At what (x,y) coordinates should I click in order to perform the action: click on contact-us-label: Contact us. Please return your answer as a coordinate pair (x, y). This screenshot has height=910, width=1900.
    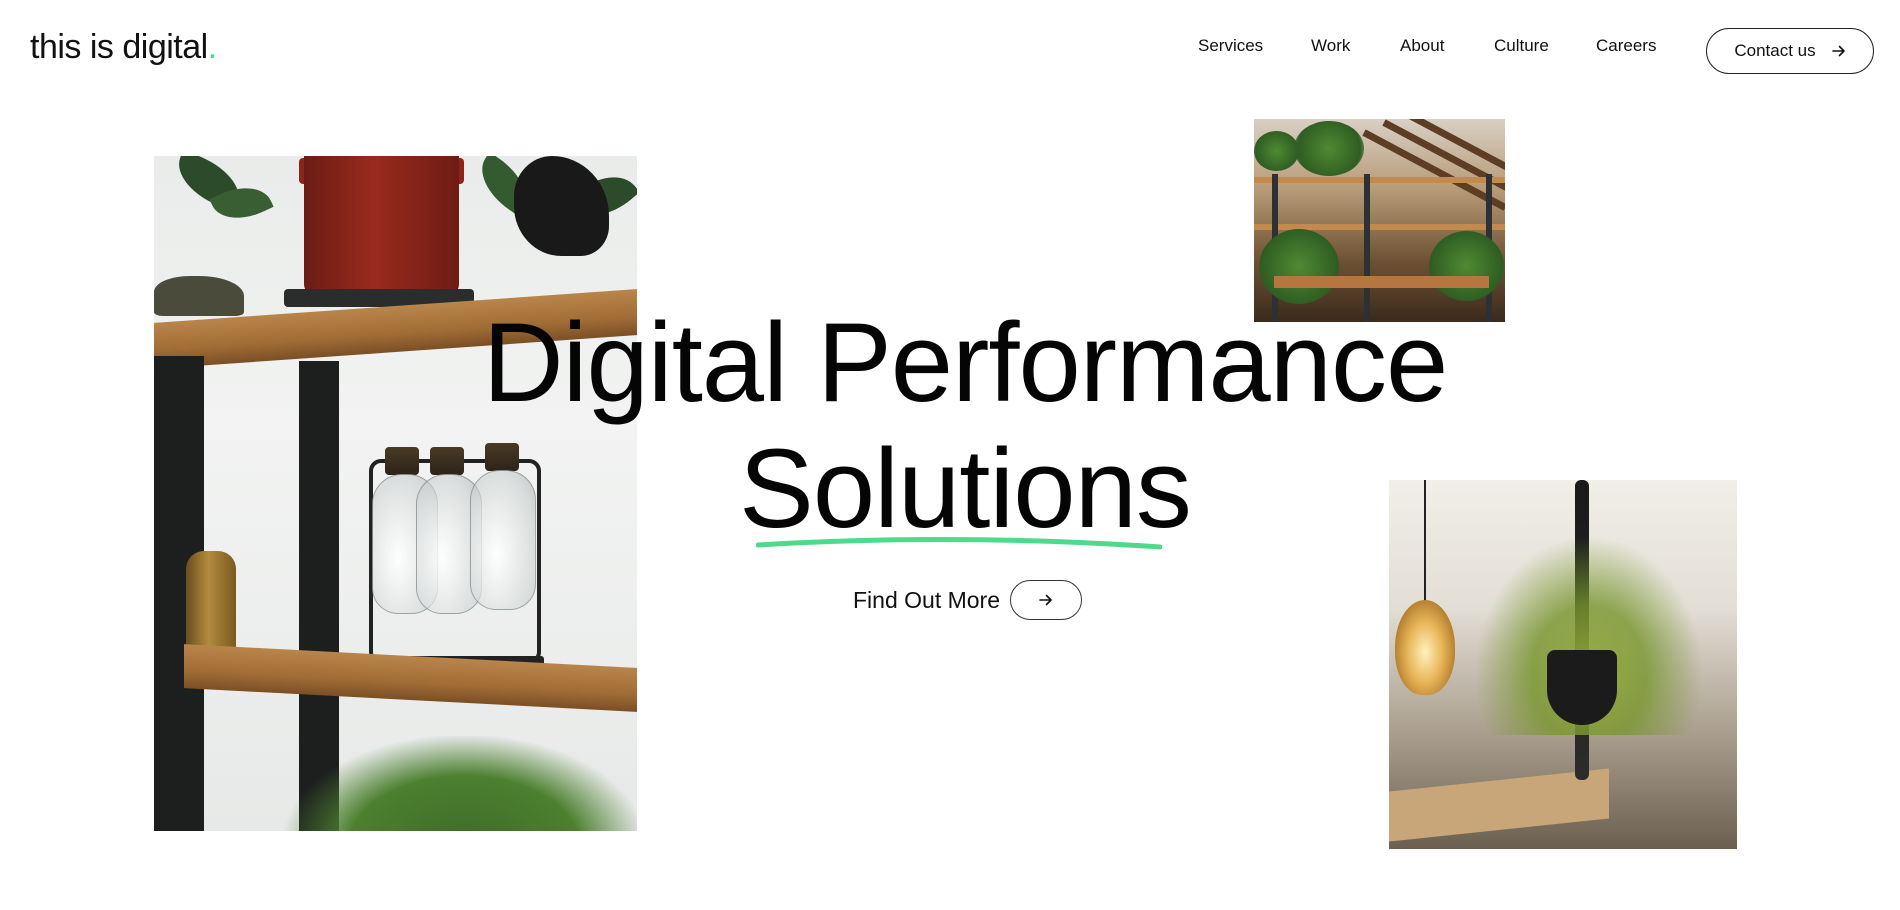
    Looking at the image, I should click on (1775, 50).